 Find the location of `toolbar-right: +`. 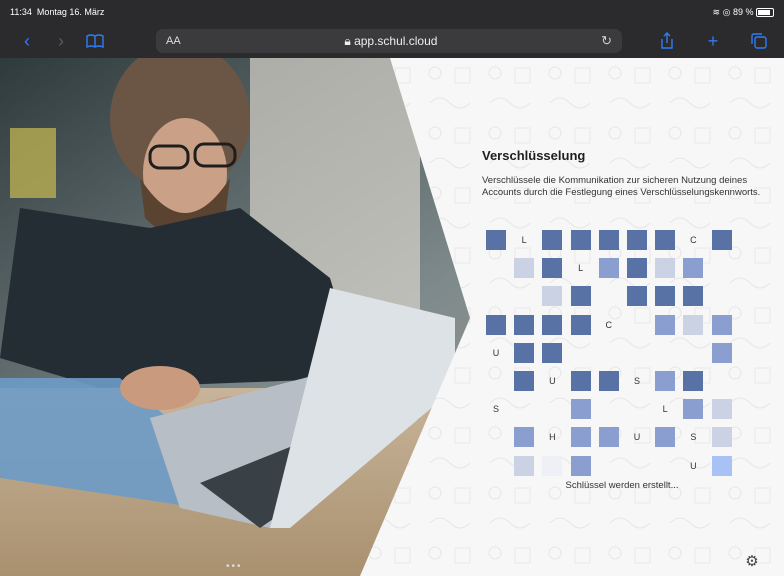

toolbar-right: + is located at coordinates (713, 41).